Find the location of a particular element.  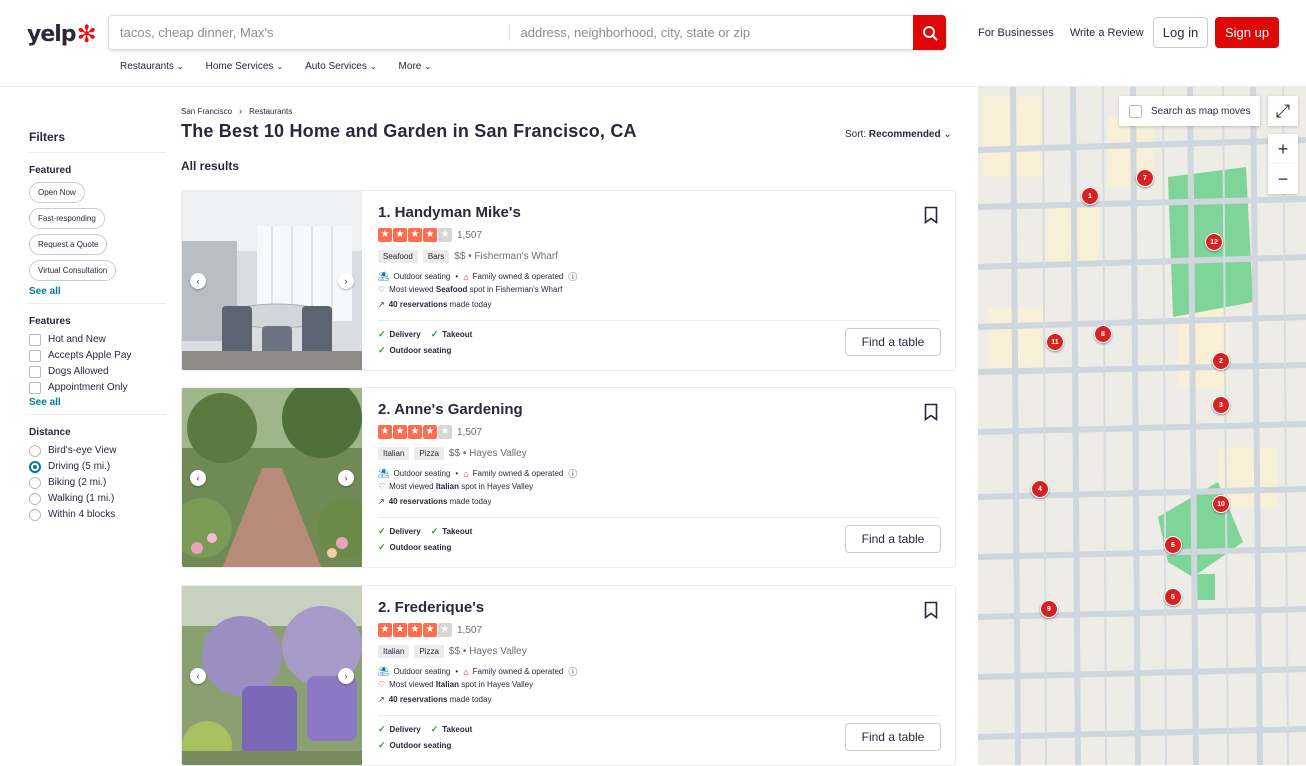

map-pin: 5 is located at coordinates (1173, 597).